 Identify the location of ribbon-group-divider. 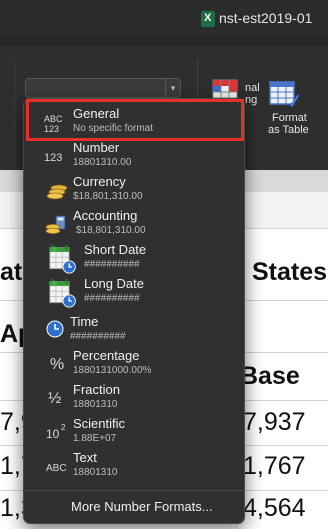
(7, 115).